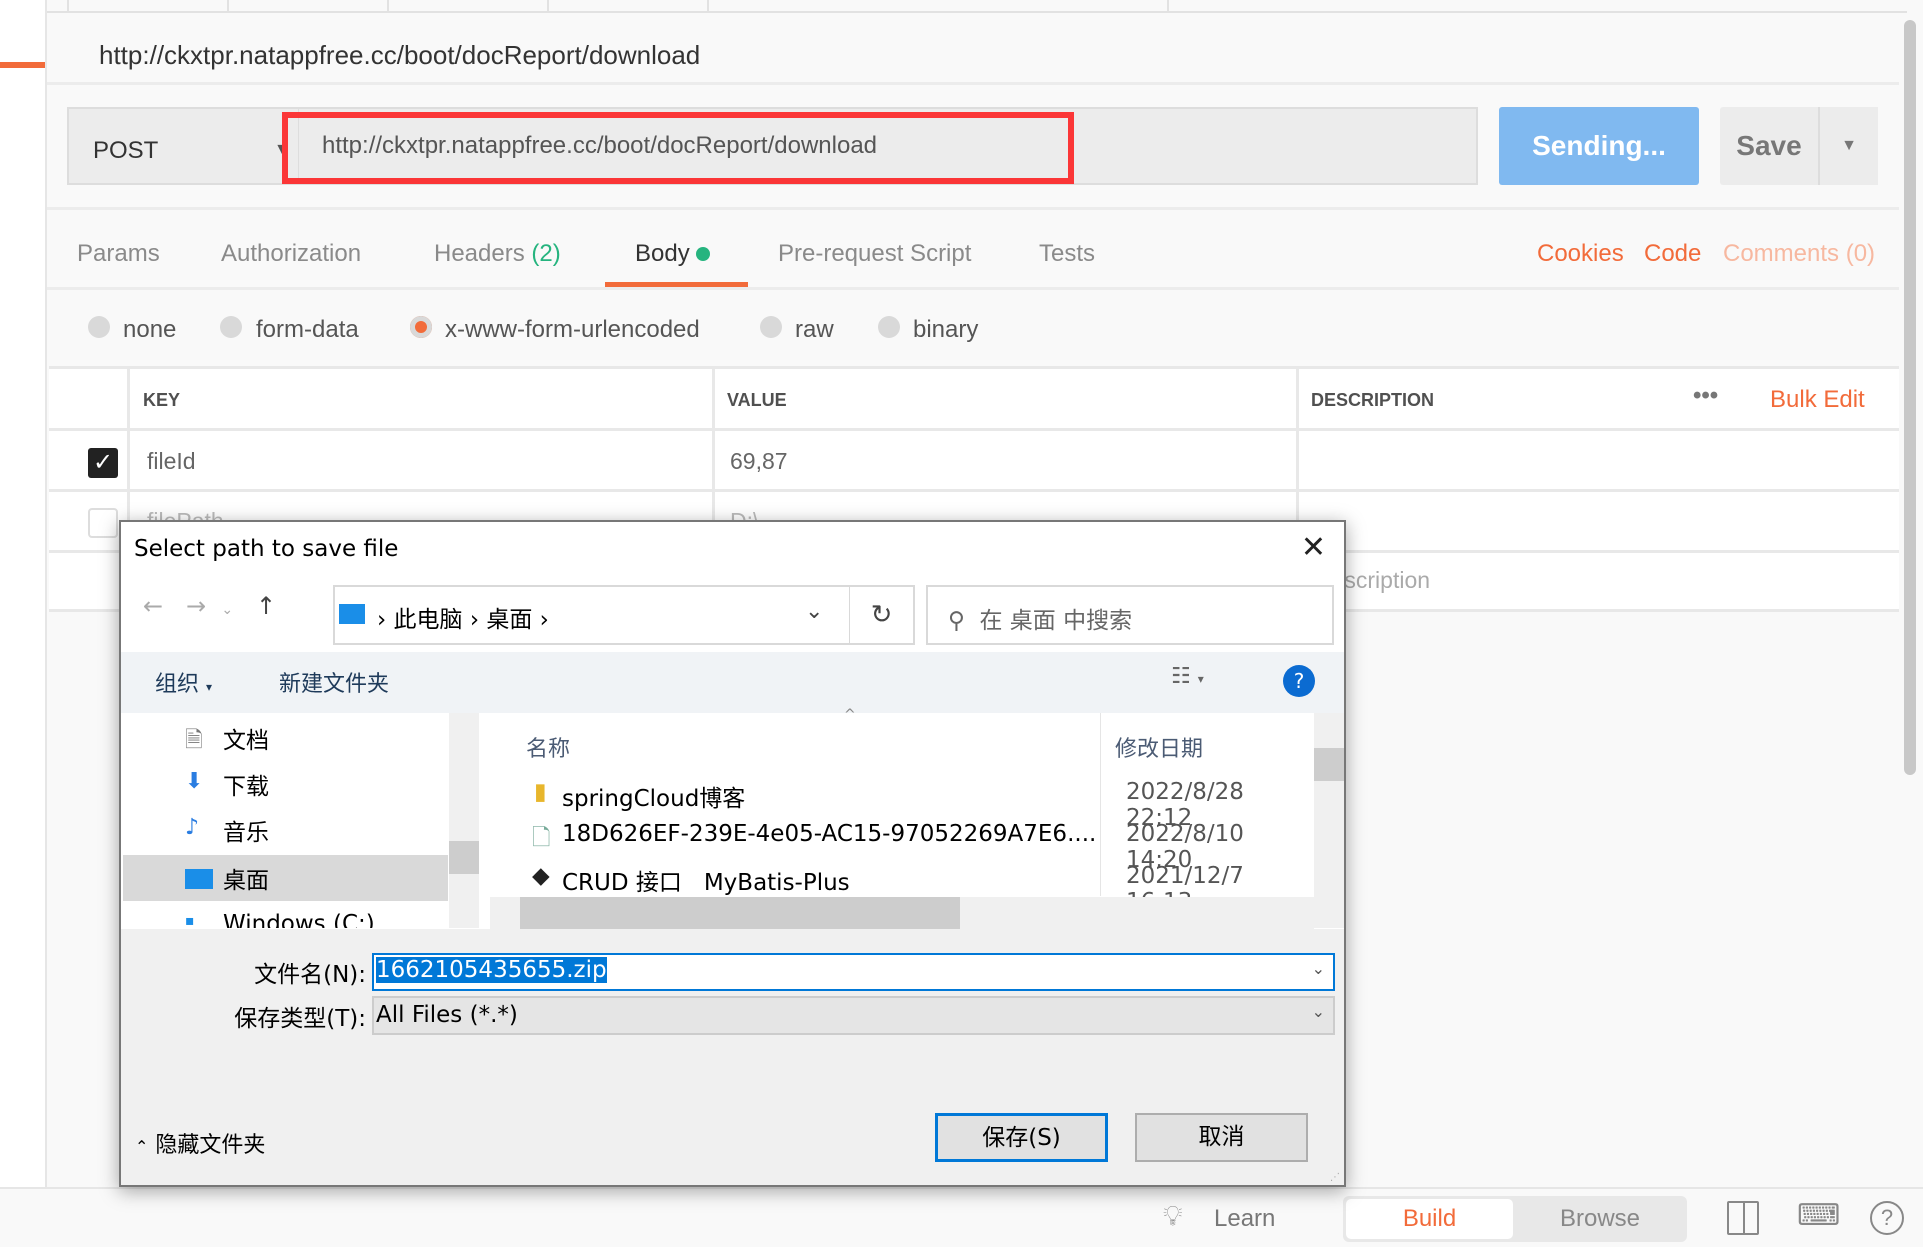 The height and width of the screenshot is (1247, 1923). What do you see at coordinates (22, 65) in the screenshot?
I see `sidebar-active-indicator` at bounding box center [22, 65].